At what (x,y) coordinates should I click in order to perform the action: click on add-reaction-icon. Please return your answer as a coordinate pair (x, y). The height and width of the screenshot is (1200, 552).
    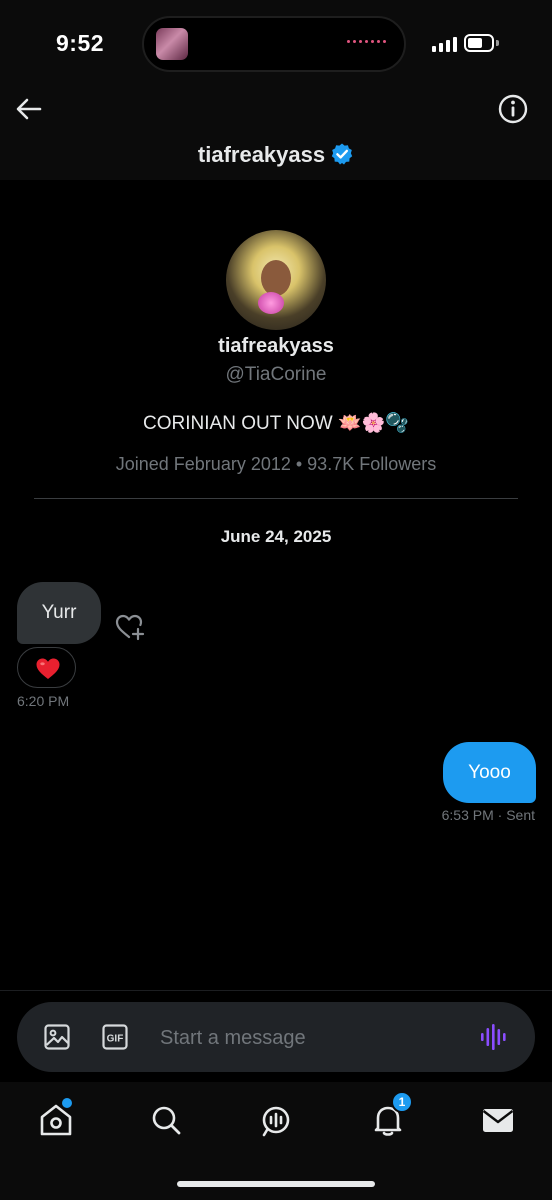
    Looking at the image, I should click on (130, 627).